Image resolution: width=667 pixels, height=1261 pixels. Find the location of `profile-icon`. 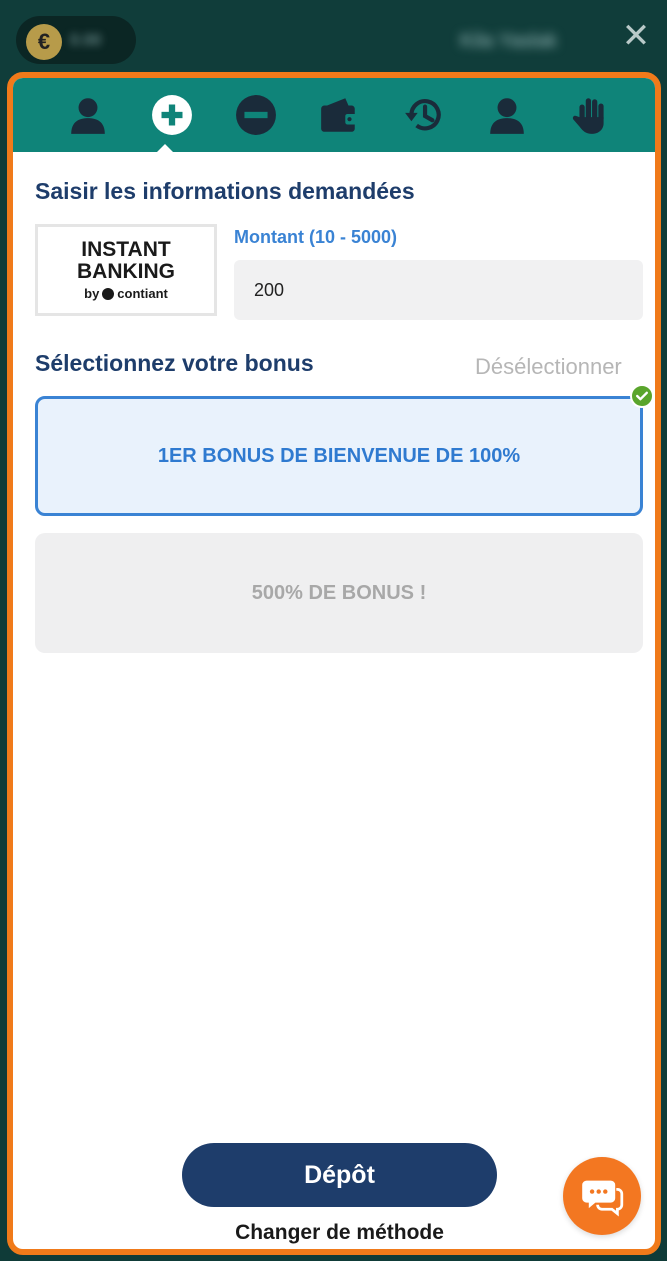

profile-icon is located at coordinates (88, 116).